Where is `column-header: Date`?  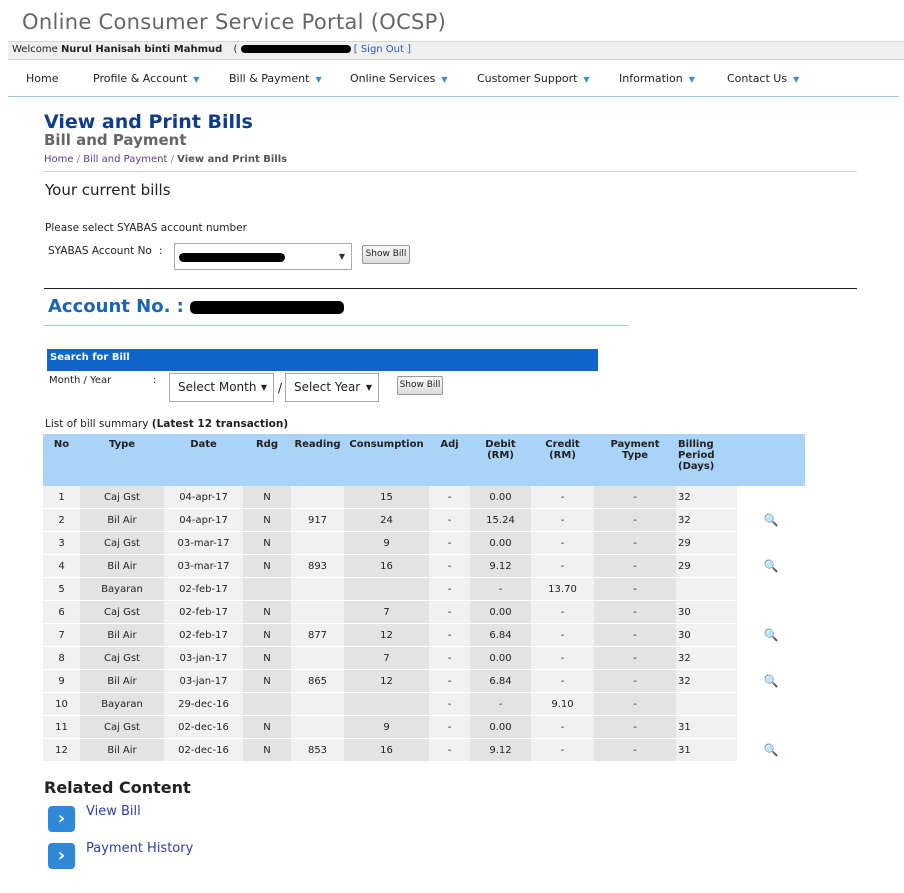
column-header: Date is located at coordinates (203, 460).